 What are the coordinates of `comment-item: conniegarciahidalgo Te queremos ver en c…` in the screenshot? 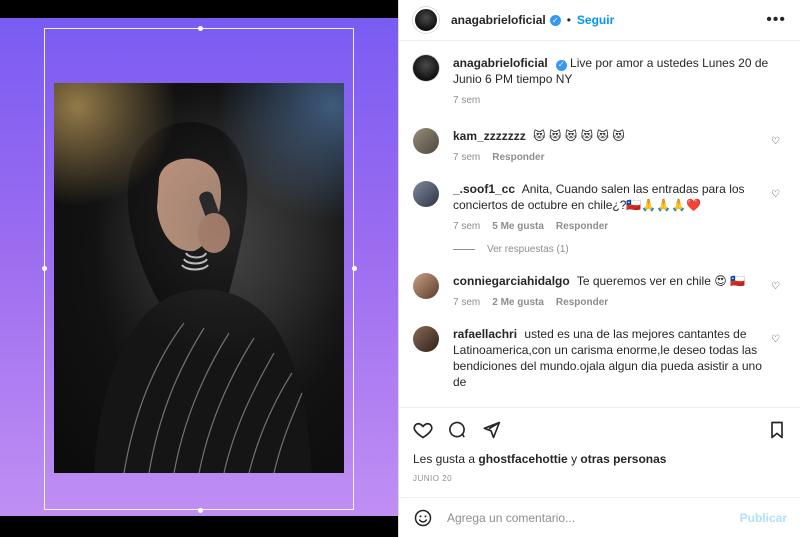 It's located at (599, 290).